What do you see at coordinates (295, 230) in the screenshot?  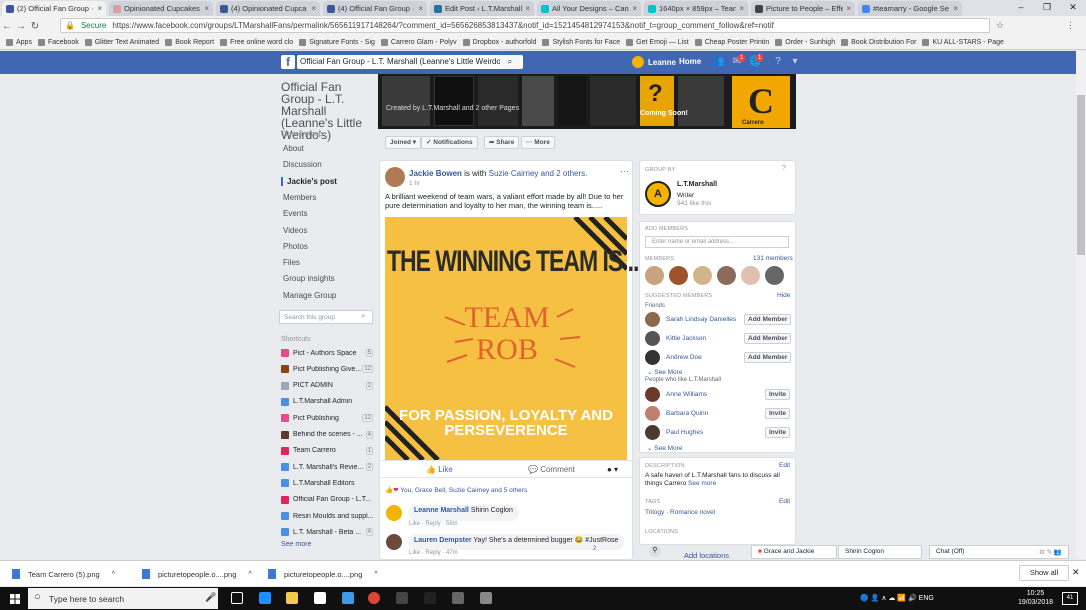 I see `group-nav-item: Videos` at bounding box center [295, 230].